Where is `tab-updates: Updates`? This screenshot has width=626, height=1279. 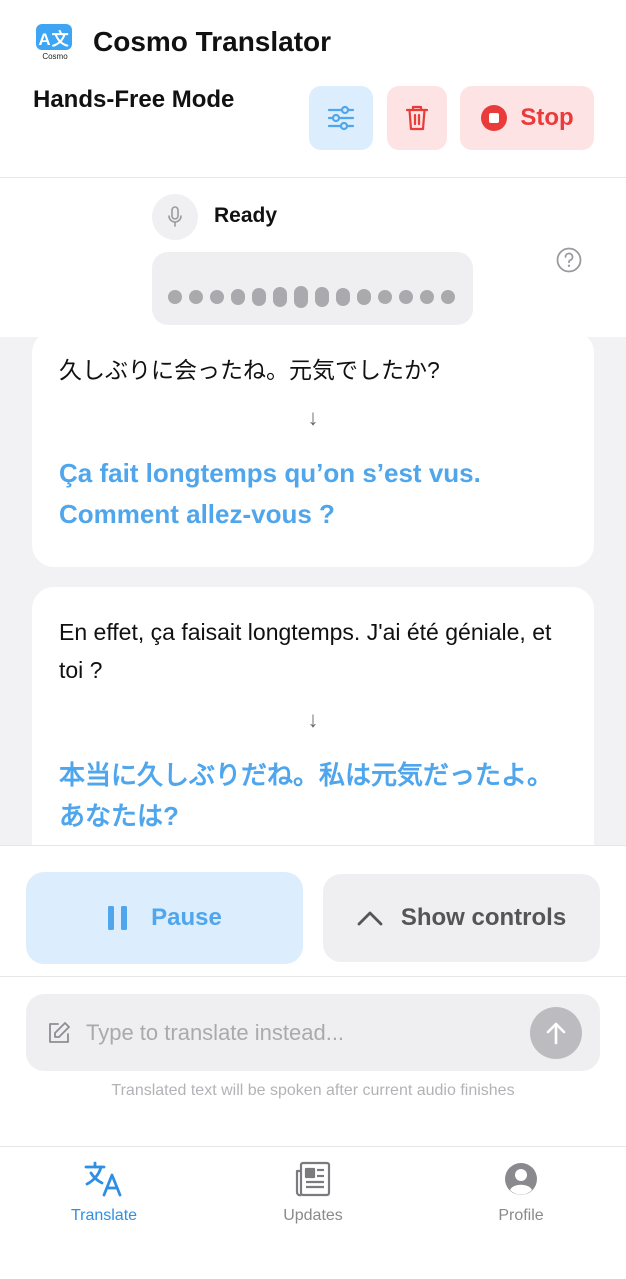 tab-updates: Updates is located at coordinates (313, 1192).